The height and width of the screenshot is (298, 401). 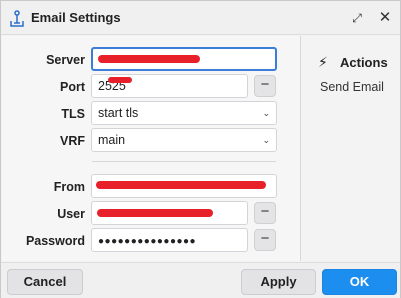 What do you see at coordinates (69, 187) in the screenshot?
I see `from-label: From` at bounding box center [69, 187].